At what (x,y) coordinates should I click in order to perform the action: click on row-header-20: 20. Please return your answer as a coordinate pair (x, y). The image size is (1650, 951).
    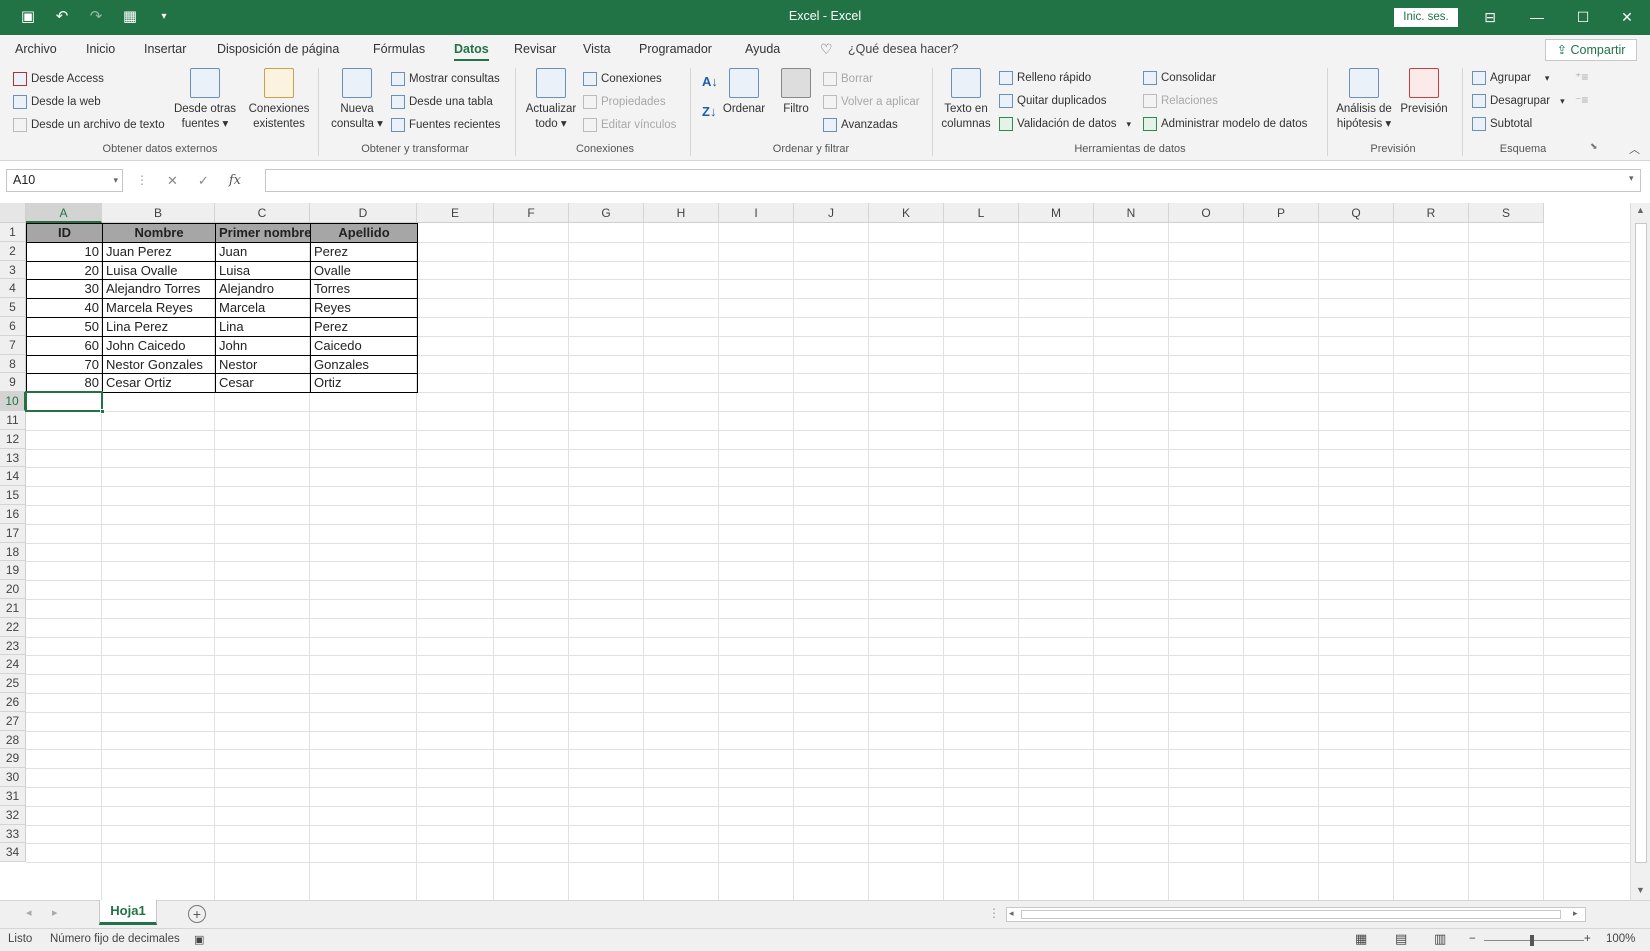
    Looking at the image, I should click on (13, 589).